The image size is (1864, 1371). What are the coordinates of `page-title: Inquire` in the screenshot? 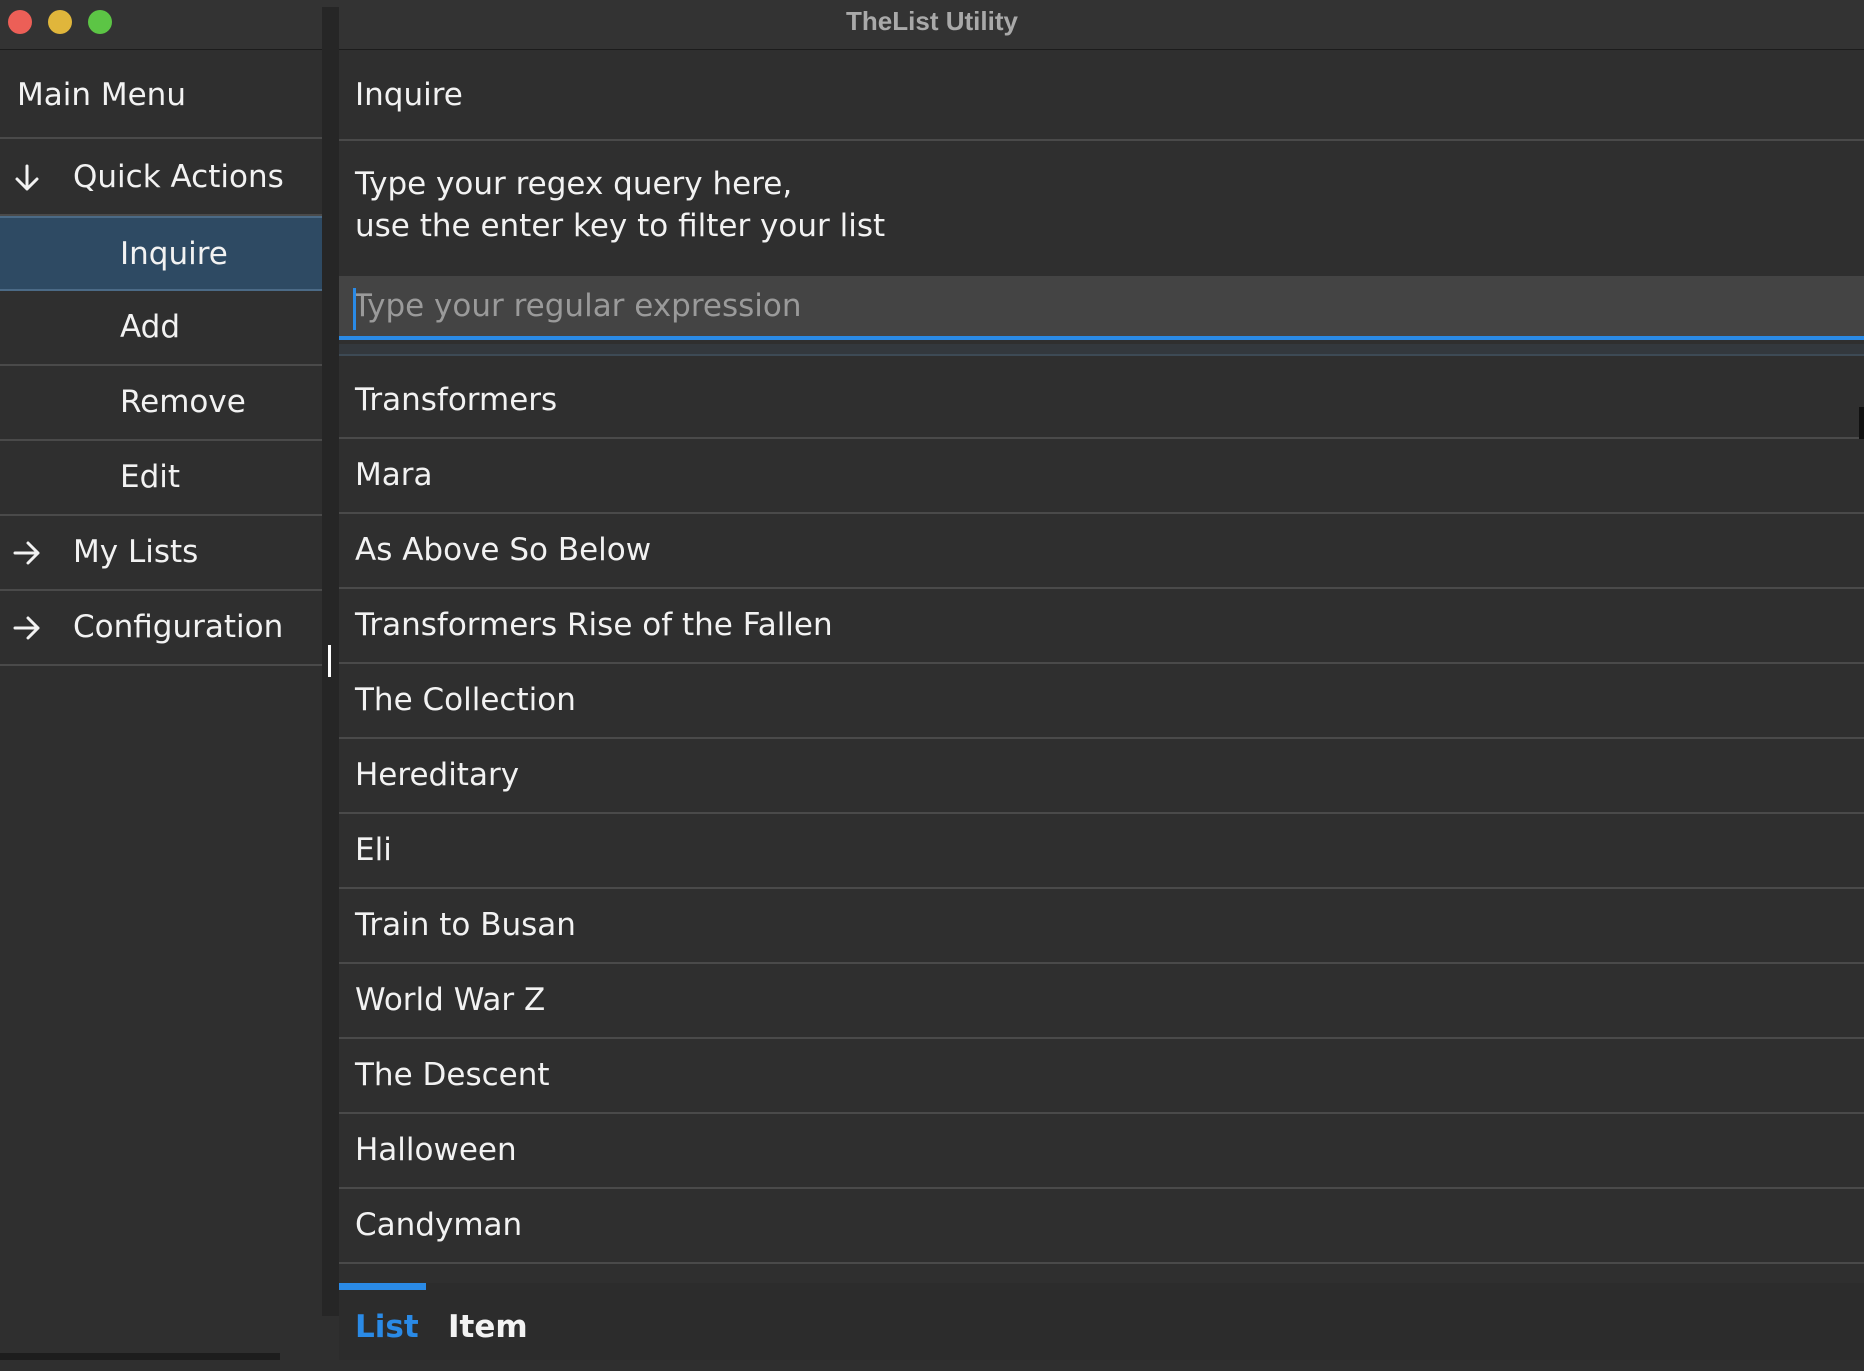 It's located at (1101, 96).